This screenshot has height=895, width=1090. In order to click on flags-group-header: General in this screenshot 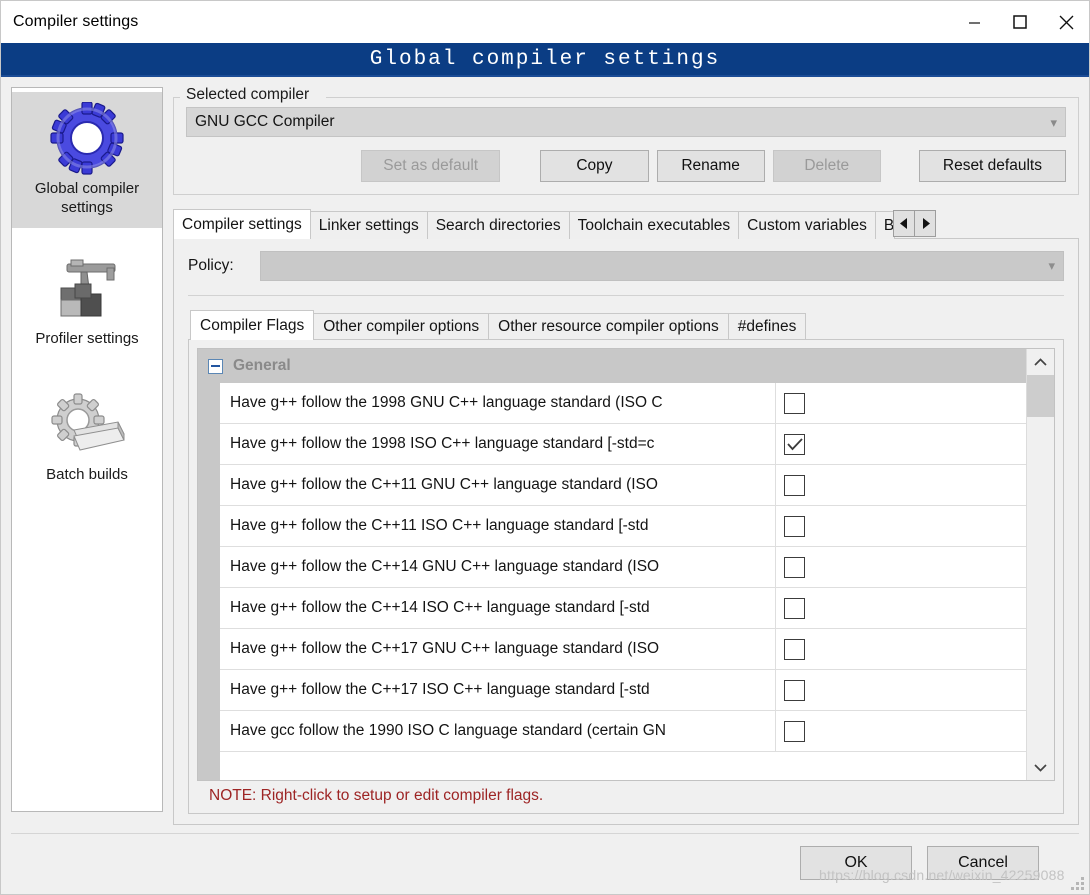, I will do `click(612, 366)`.